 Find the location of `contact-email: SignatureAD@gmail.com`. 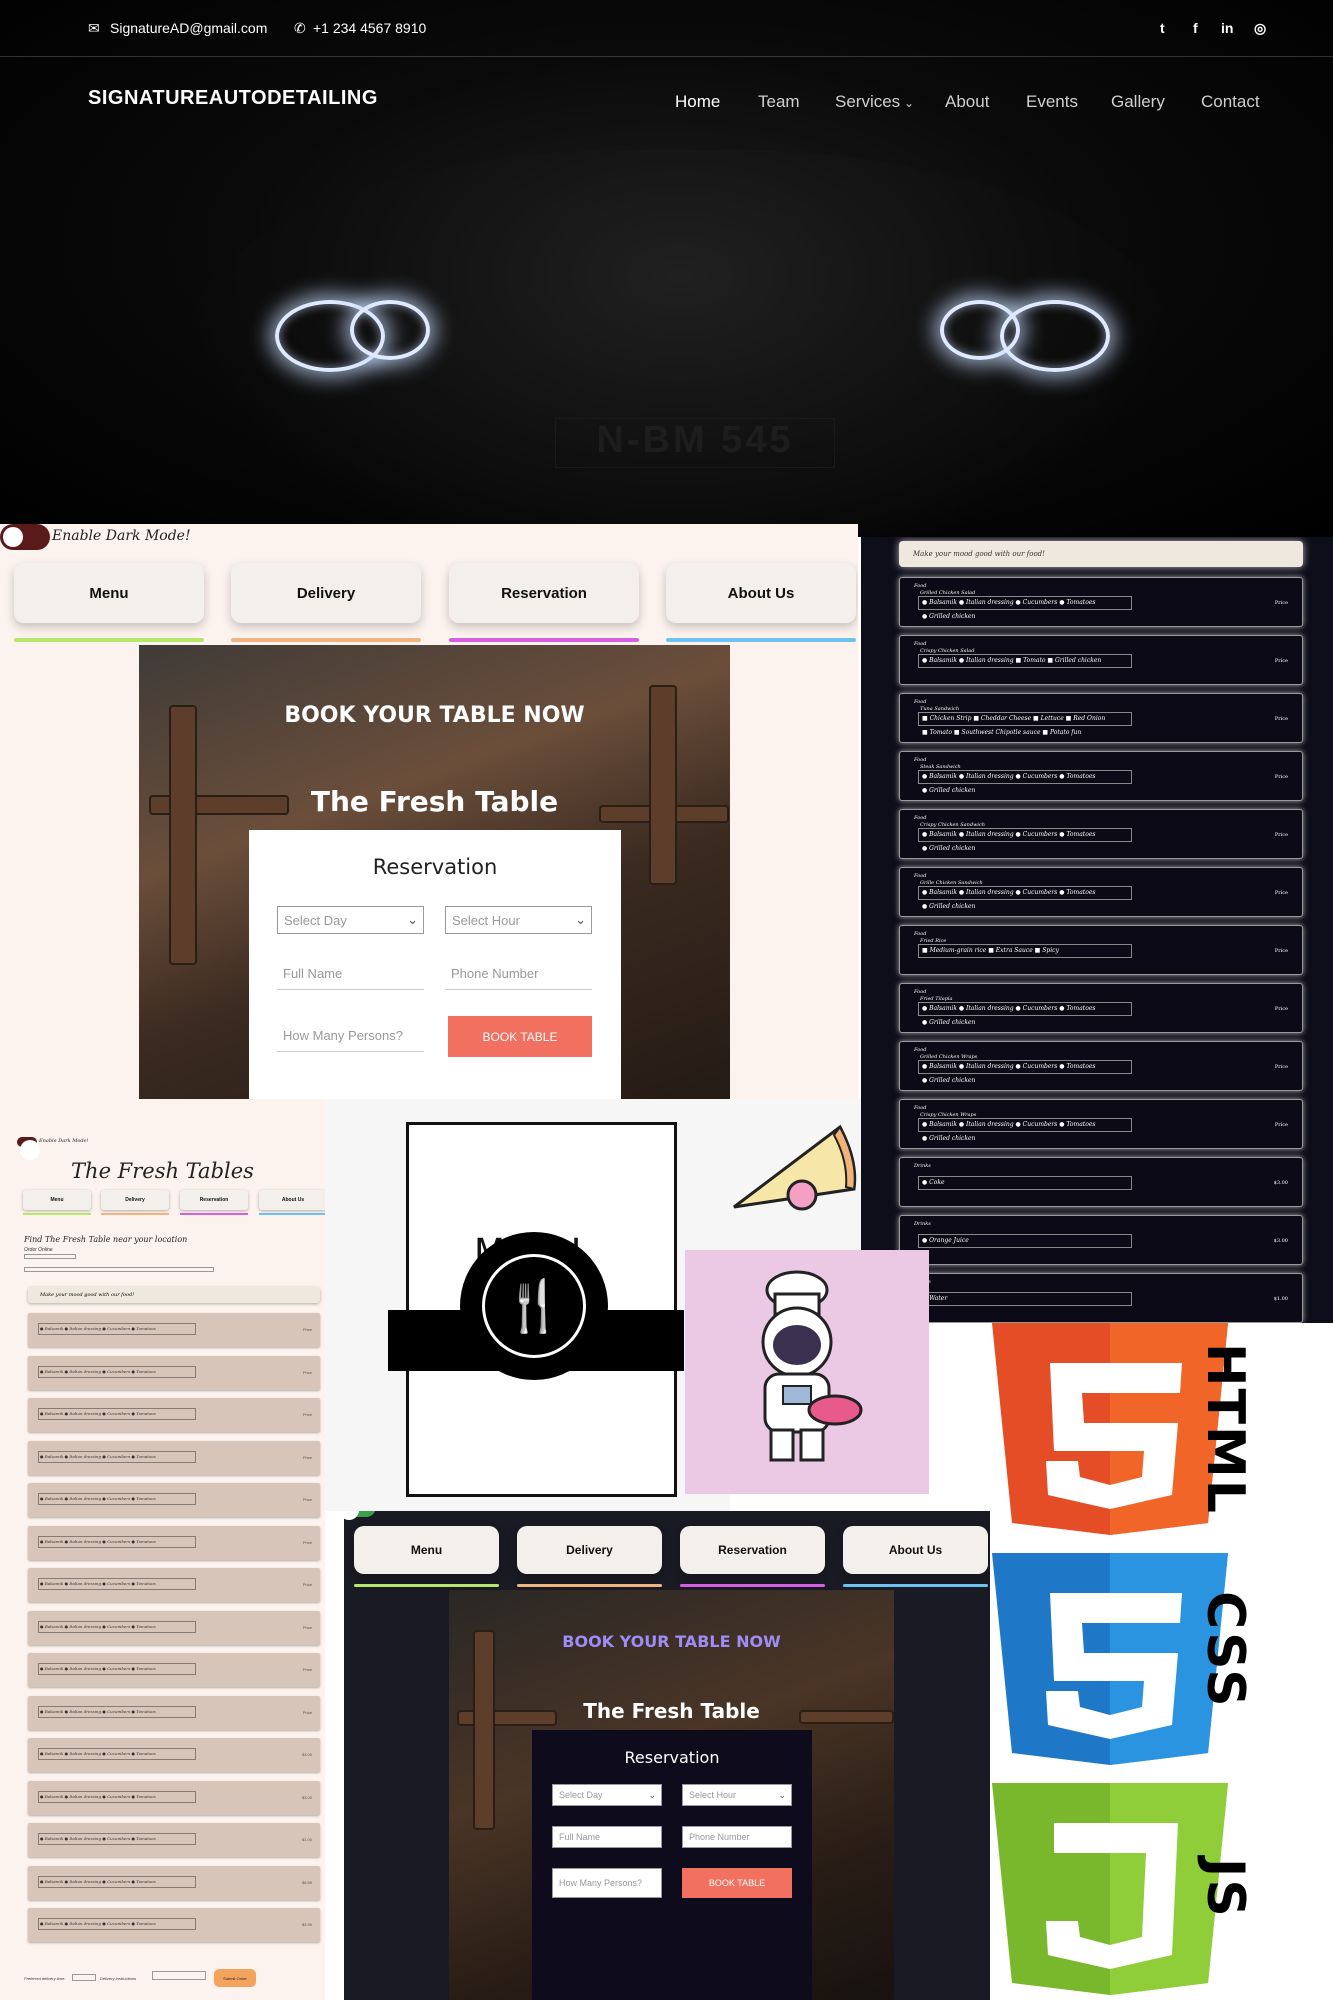

contact-email: SignatureAD@gmail.com is located at coordinates (188, 28).